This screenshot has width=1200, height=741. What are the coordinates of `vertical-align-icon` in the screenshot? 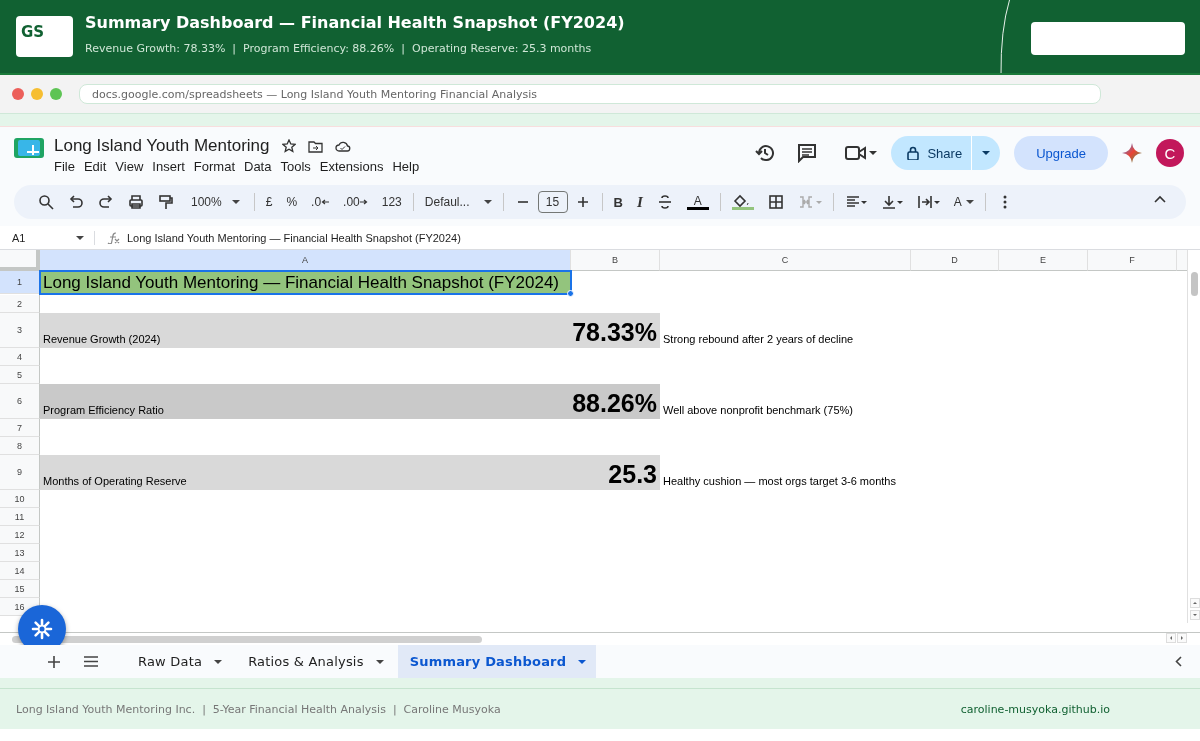 It's located at (891, 202).